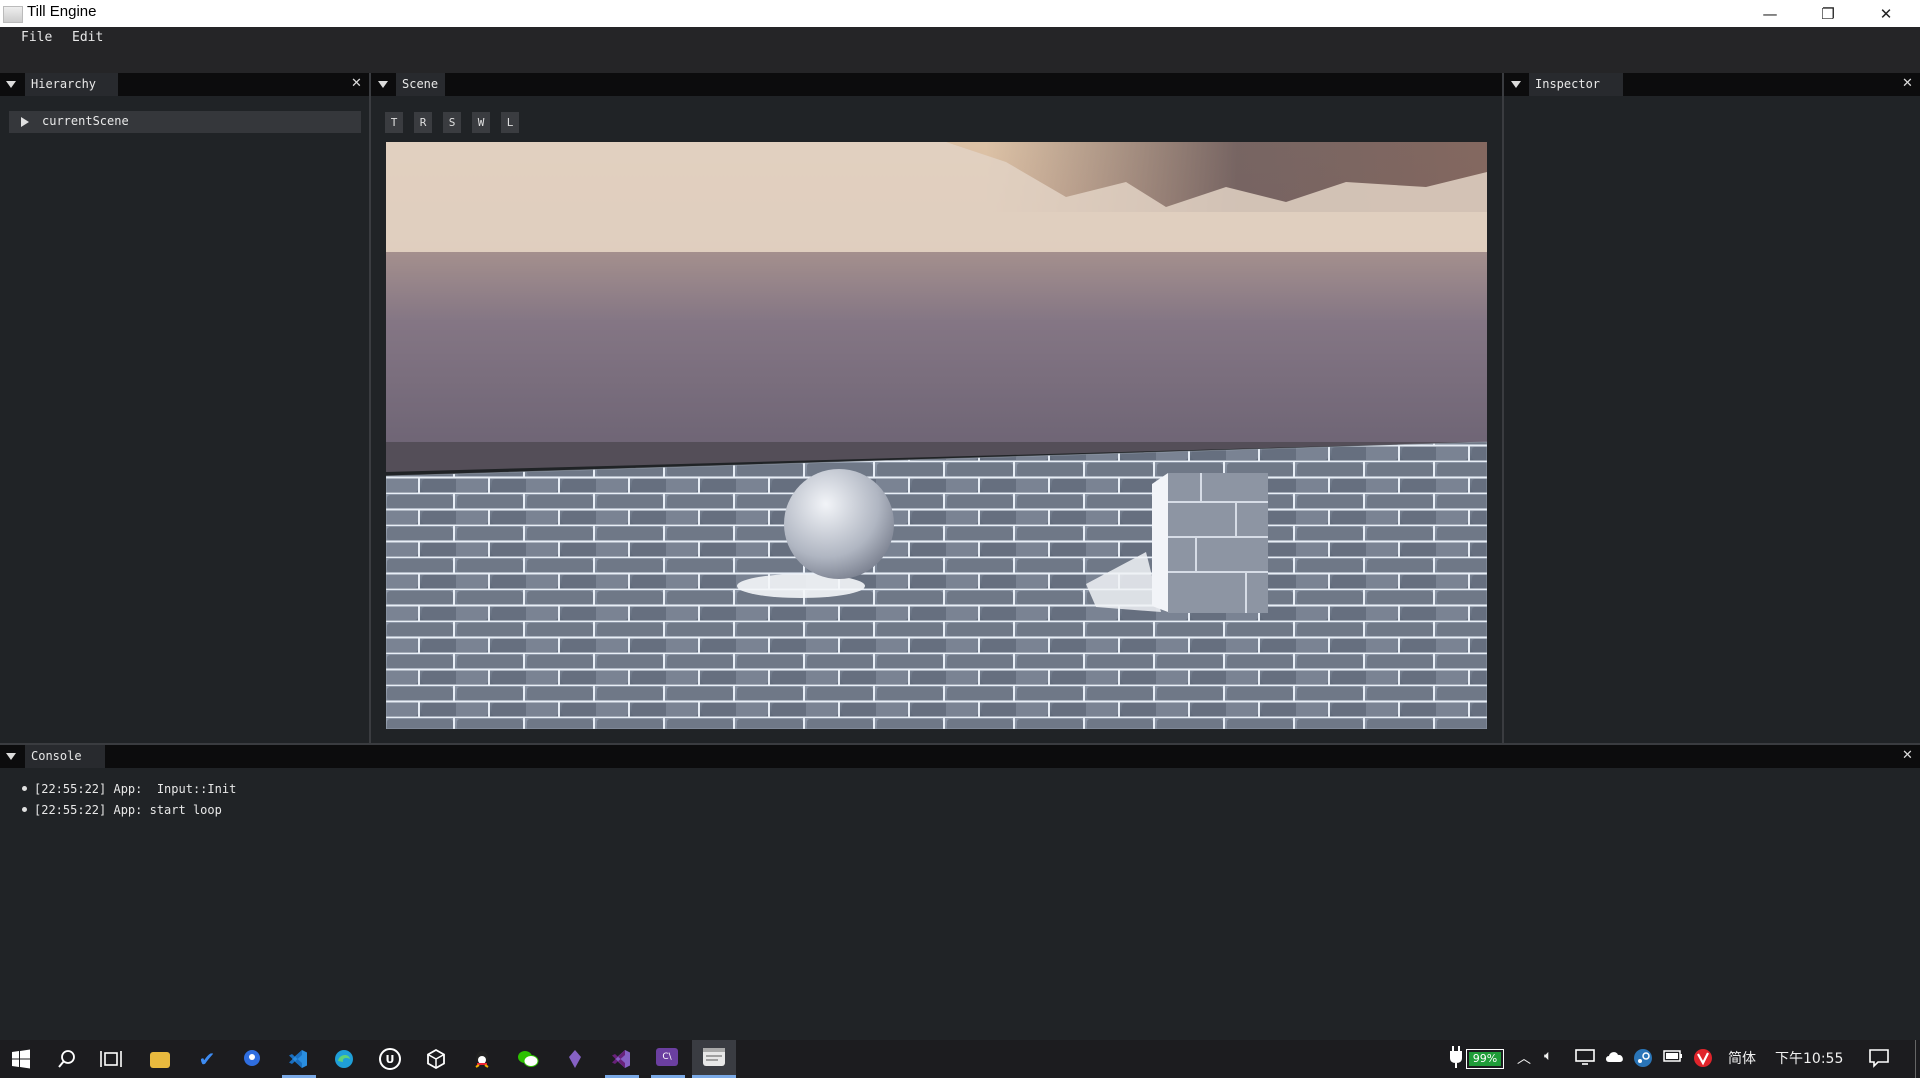 The height and width of the screenshot is (1078, 1920). I want to click on todo-icon: ✔, so click(207, 1059).